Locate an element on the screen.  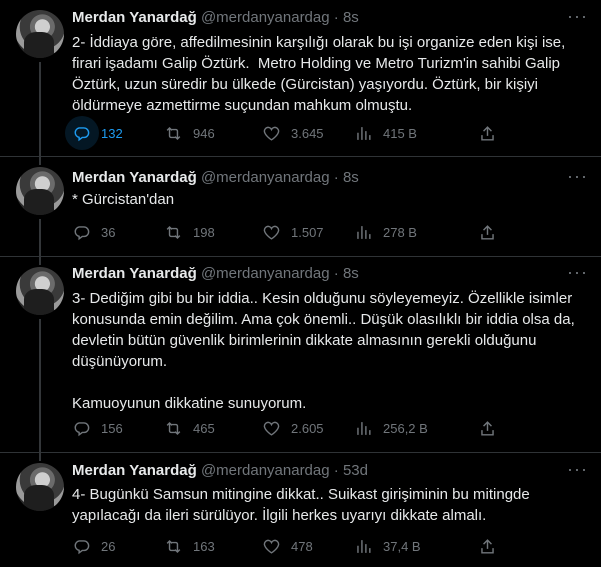
retweet-count: 198 is located at coordinates (204, 232).